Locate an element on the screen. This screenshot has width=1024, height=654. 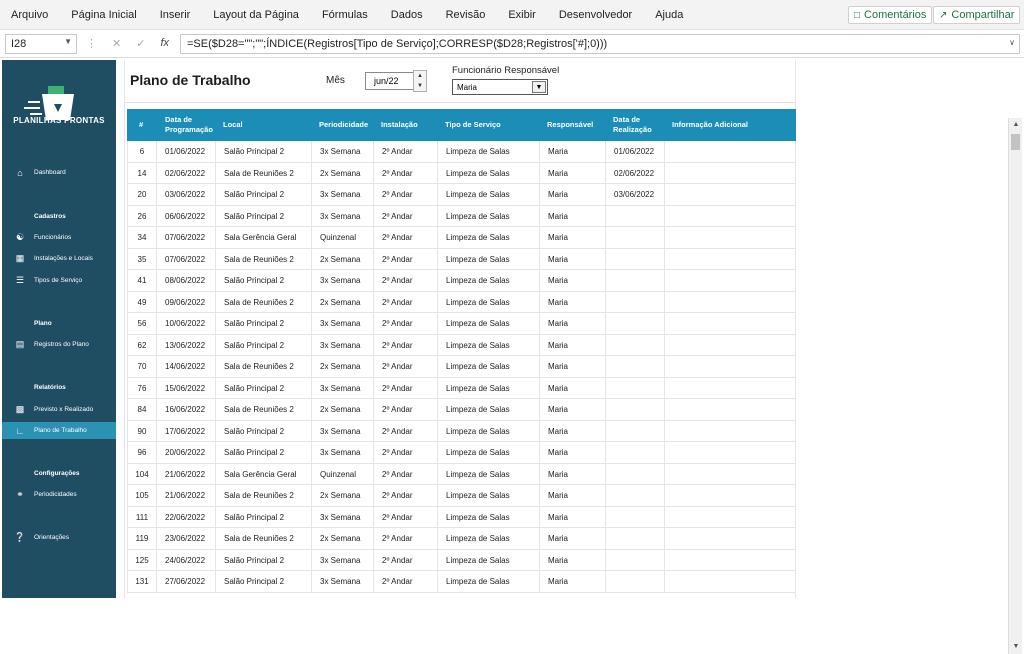
cell-data-programacao: 24/06/2022 is located at coordinates (185, 560).